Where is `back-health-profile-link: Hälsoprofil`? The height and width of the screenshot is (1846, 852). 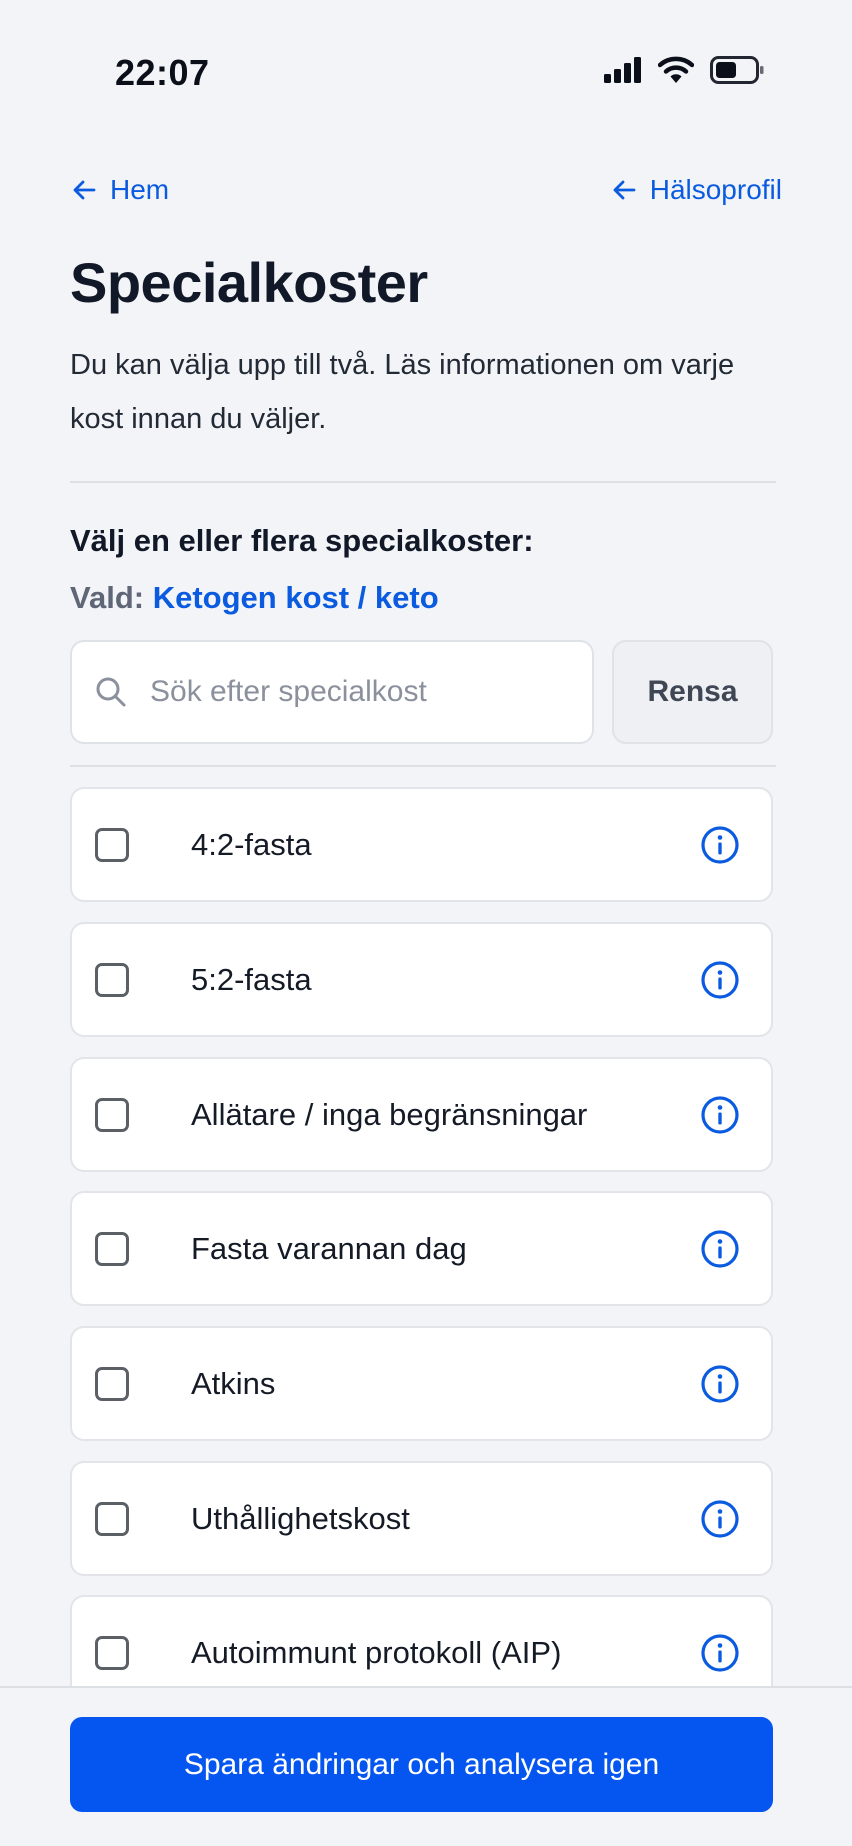 back-health-profile-link: Hälsoprofil is located at coordinates (696, 190).